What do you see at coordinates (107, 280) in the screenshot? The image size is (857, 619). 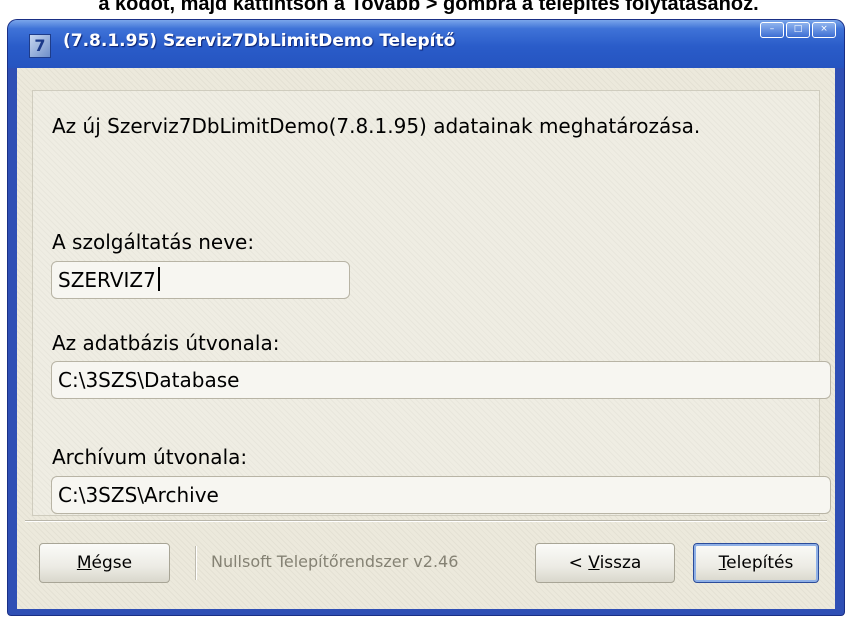 I see `service-name-value: SZERVIZ7` at bounding box center [107, 280].